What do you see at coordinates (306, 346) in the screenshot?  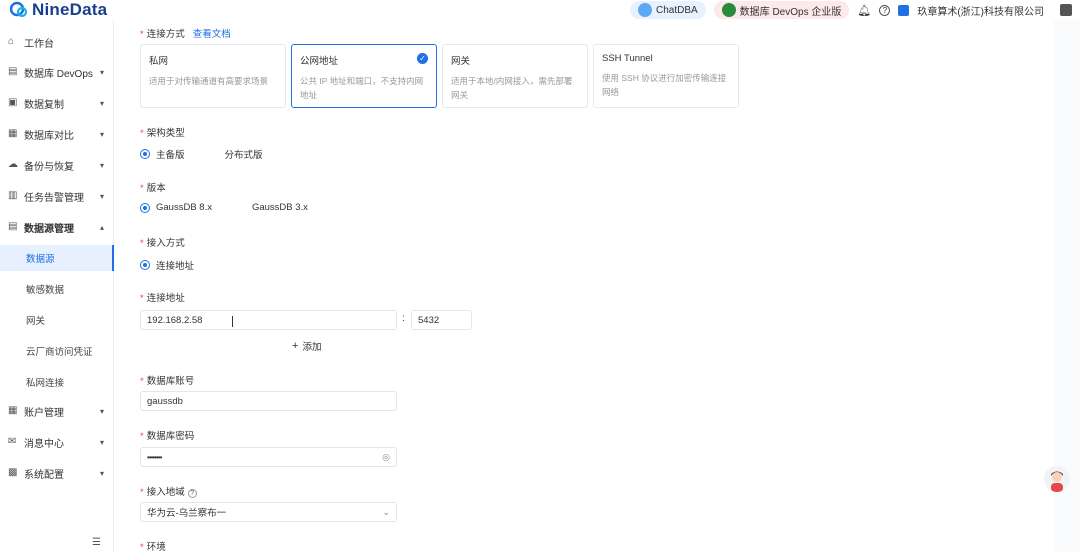 I see `add-address-button: + 添加` at bounding box center [306, 346].